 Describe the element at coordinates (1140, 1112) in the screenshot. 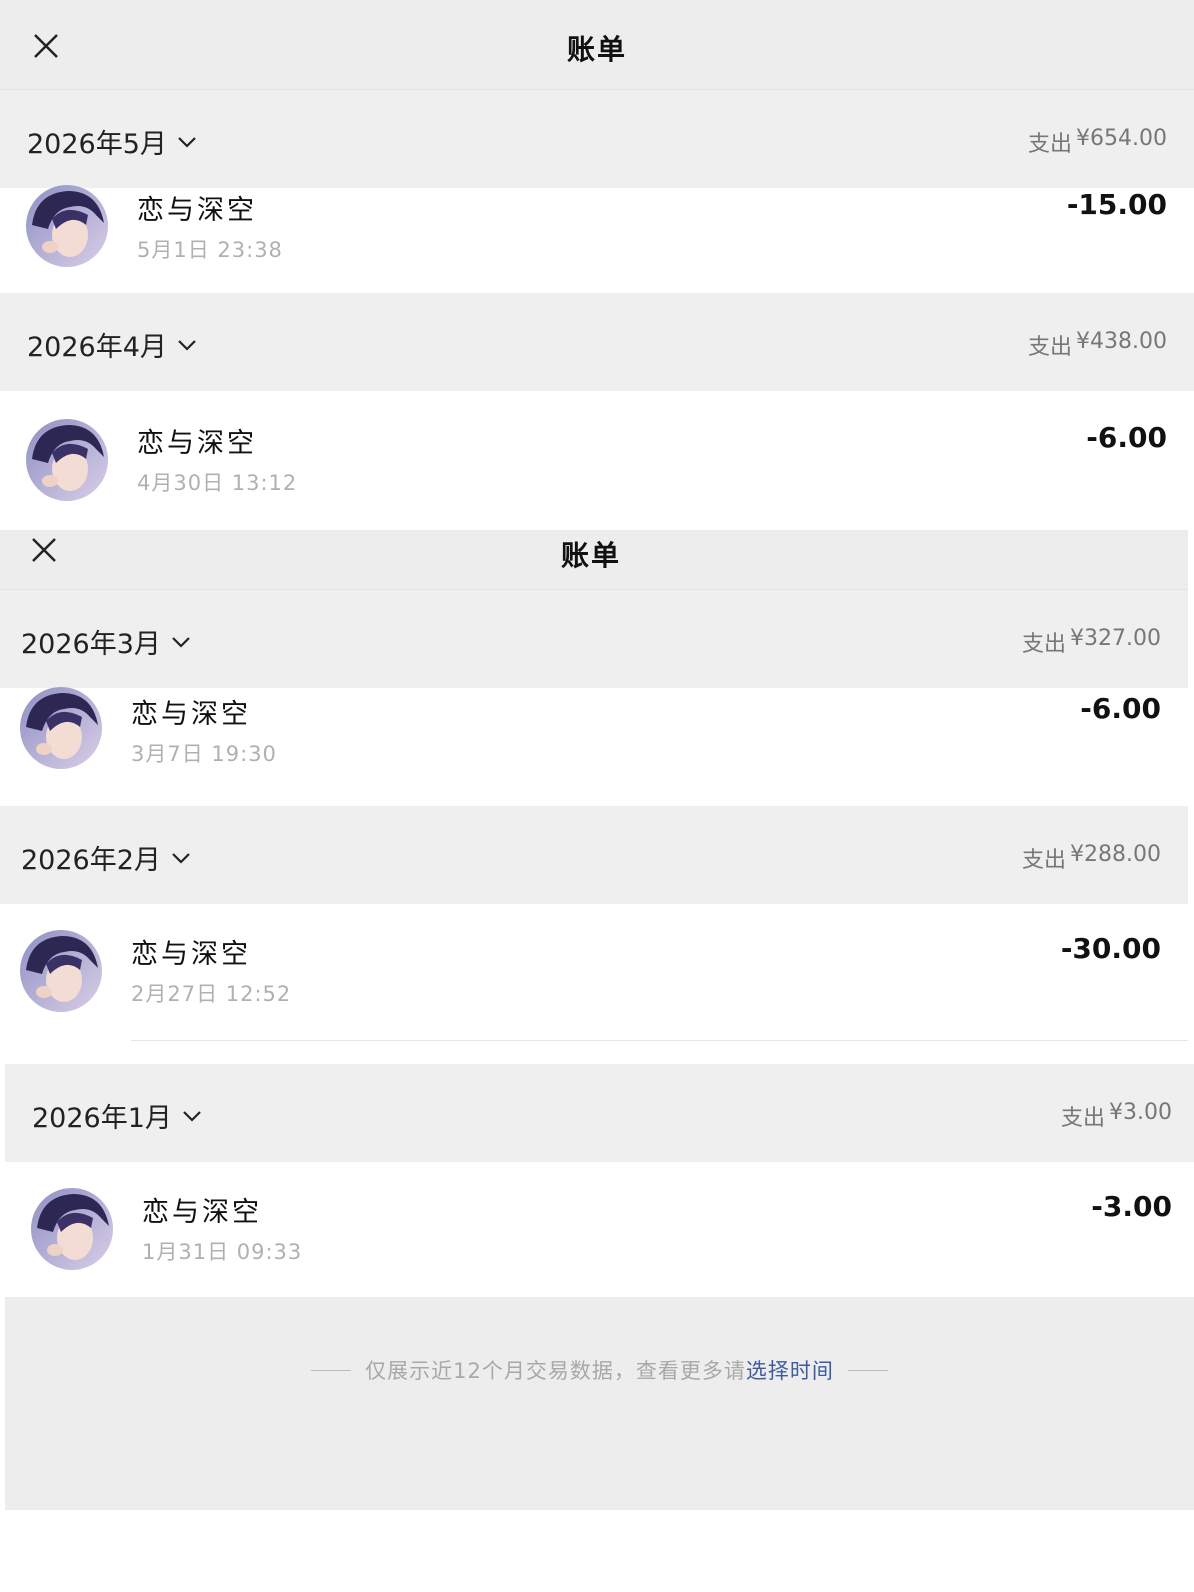

I see `spend-amount: ¥3.00` at that location.